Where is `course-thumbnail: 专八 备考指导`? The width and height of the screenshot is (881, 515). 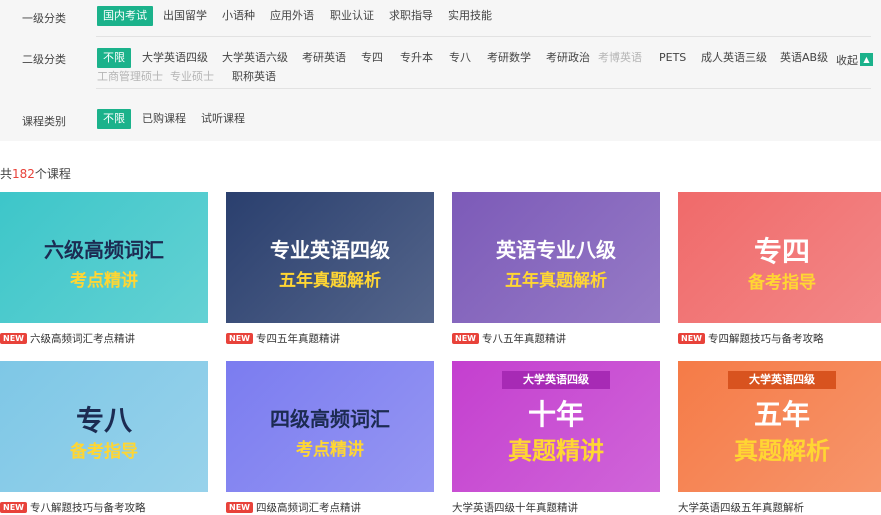 course-thumbnail: 专八 备考指导 is located at coordinates (104, 426).